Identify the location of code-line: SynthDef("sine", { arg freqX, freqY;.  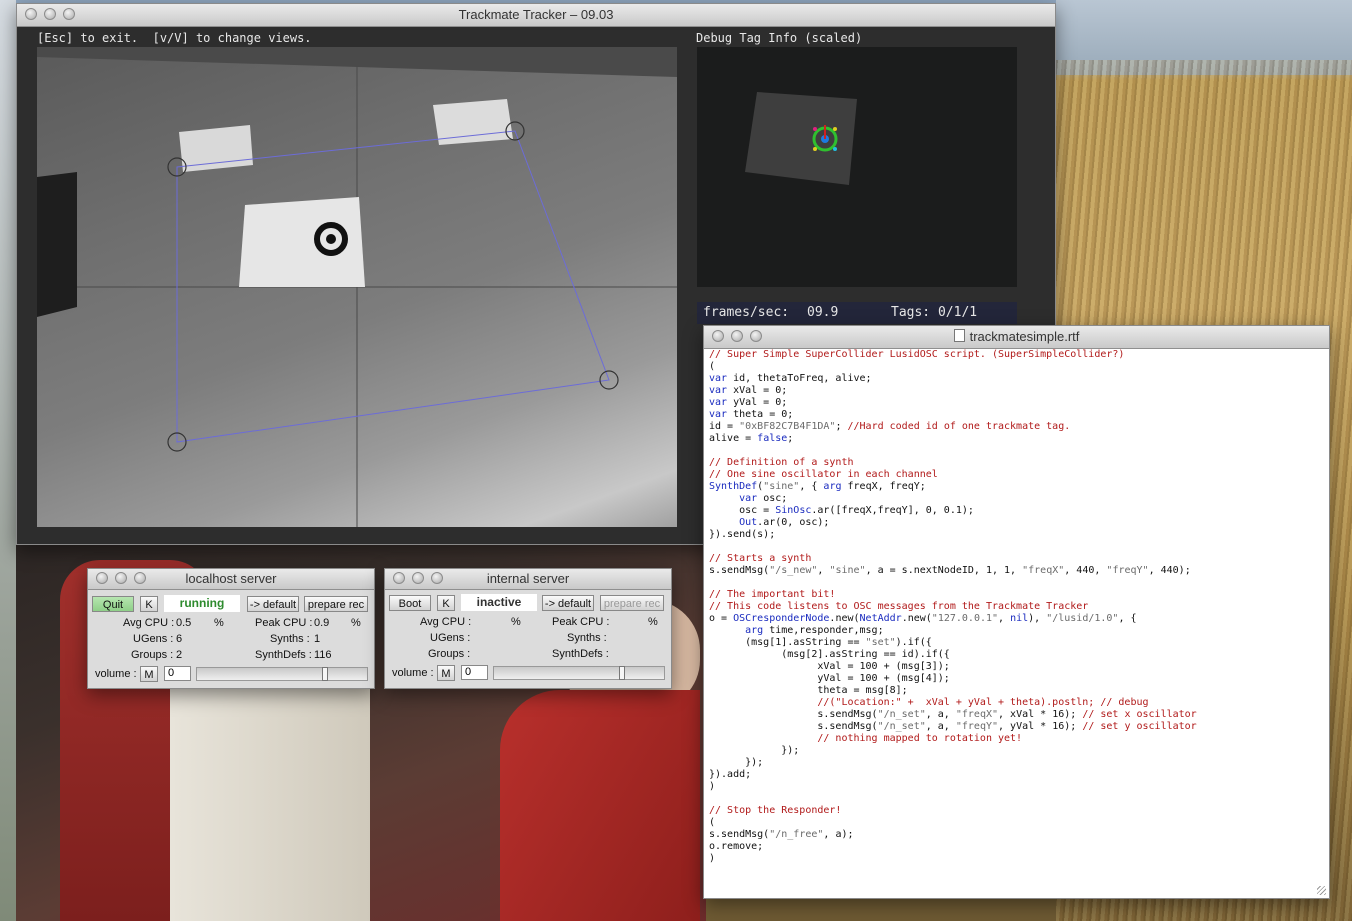
(1015, 487).